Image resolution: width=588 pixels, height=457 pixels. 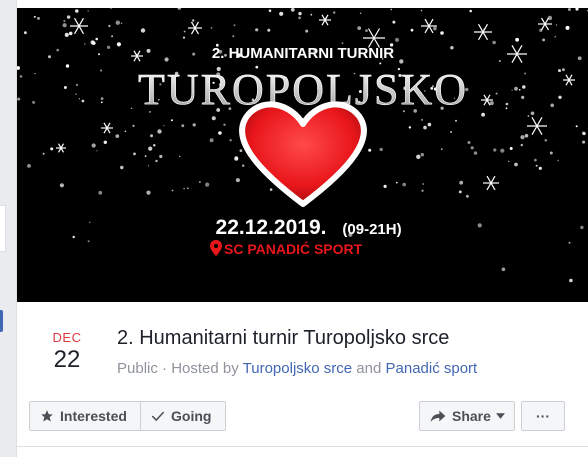 I want to click on cover-kicker: 2. HUMANITARNI TURNIR, so click(x=303, y=53).